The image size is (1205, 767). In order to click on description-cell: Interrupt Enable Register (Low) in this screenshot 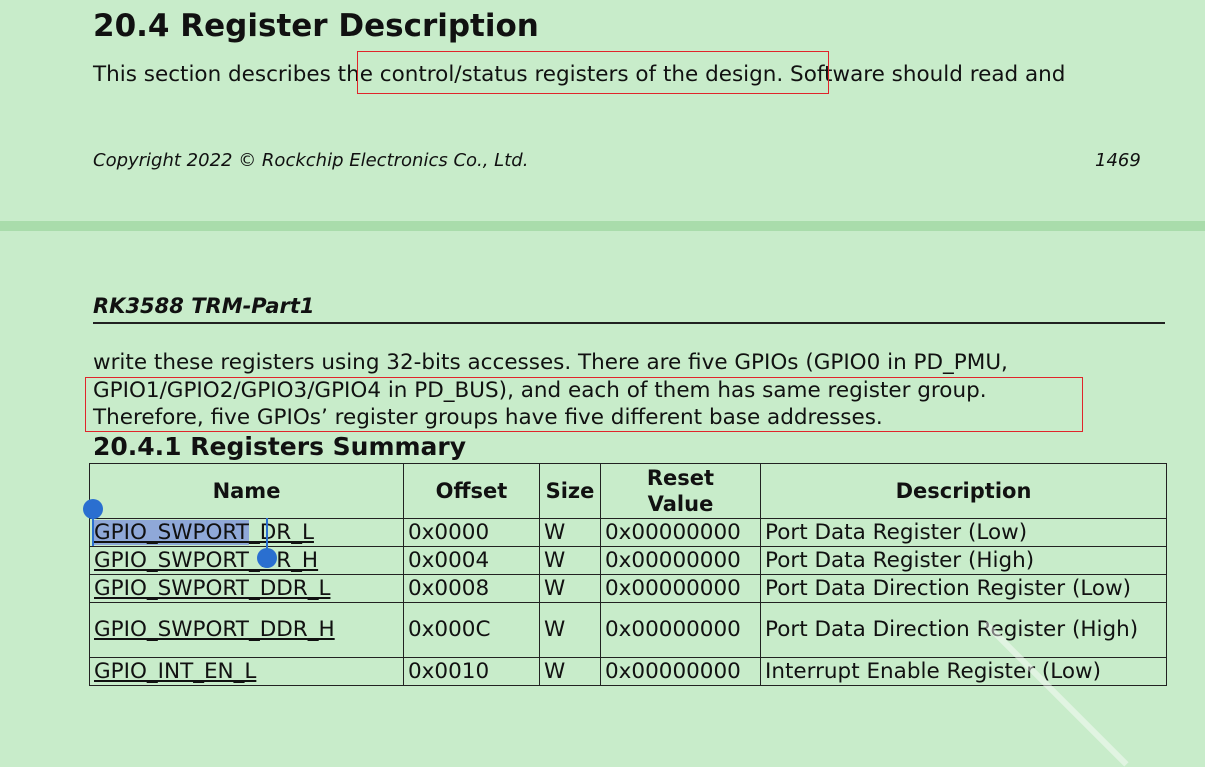, I will do `click(963, 671)`.